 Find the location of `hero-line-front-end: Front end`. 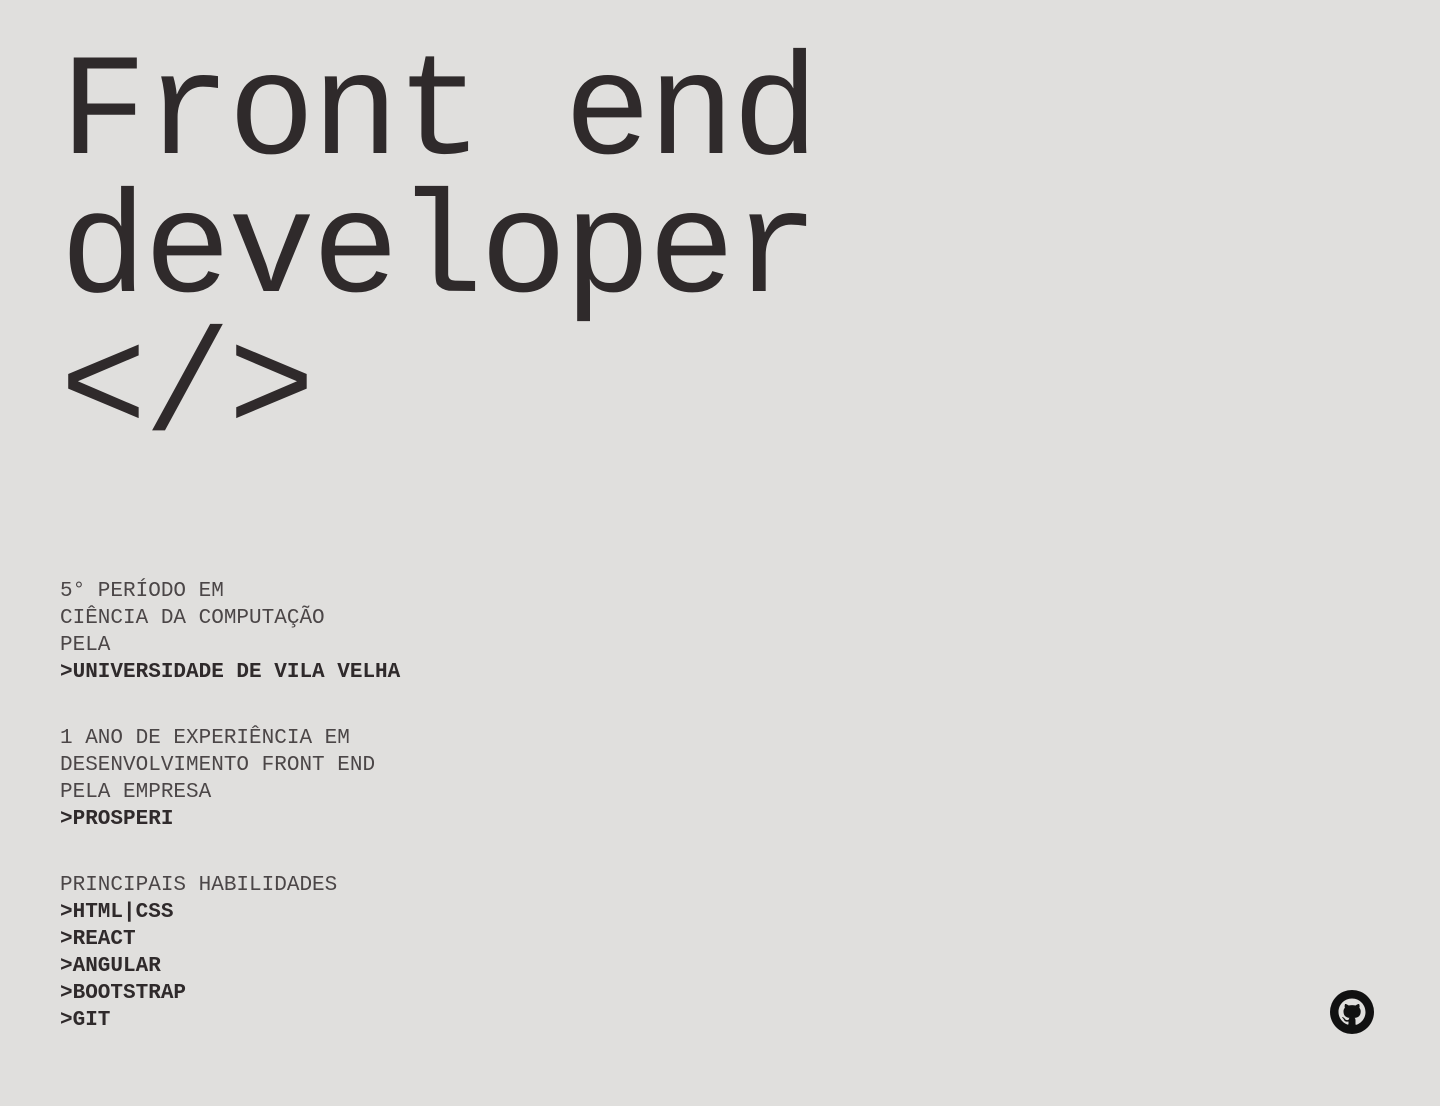

hero-line-front-end: Front end is located at coordinates (439, 114).